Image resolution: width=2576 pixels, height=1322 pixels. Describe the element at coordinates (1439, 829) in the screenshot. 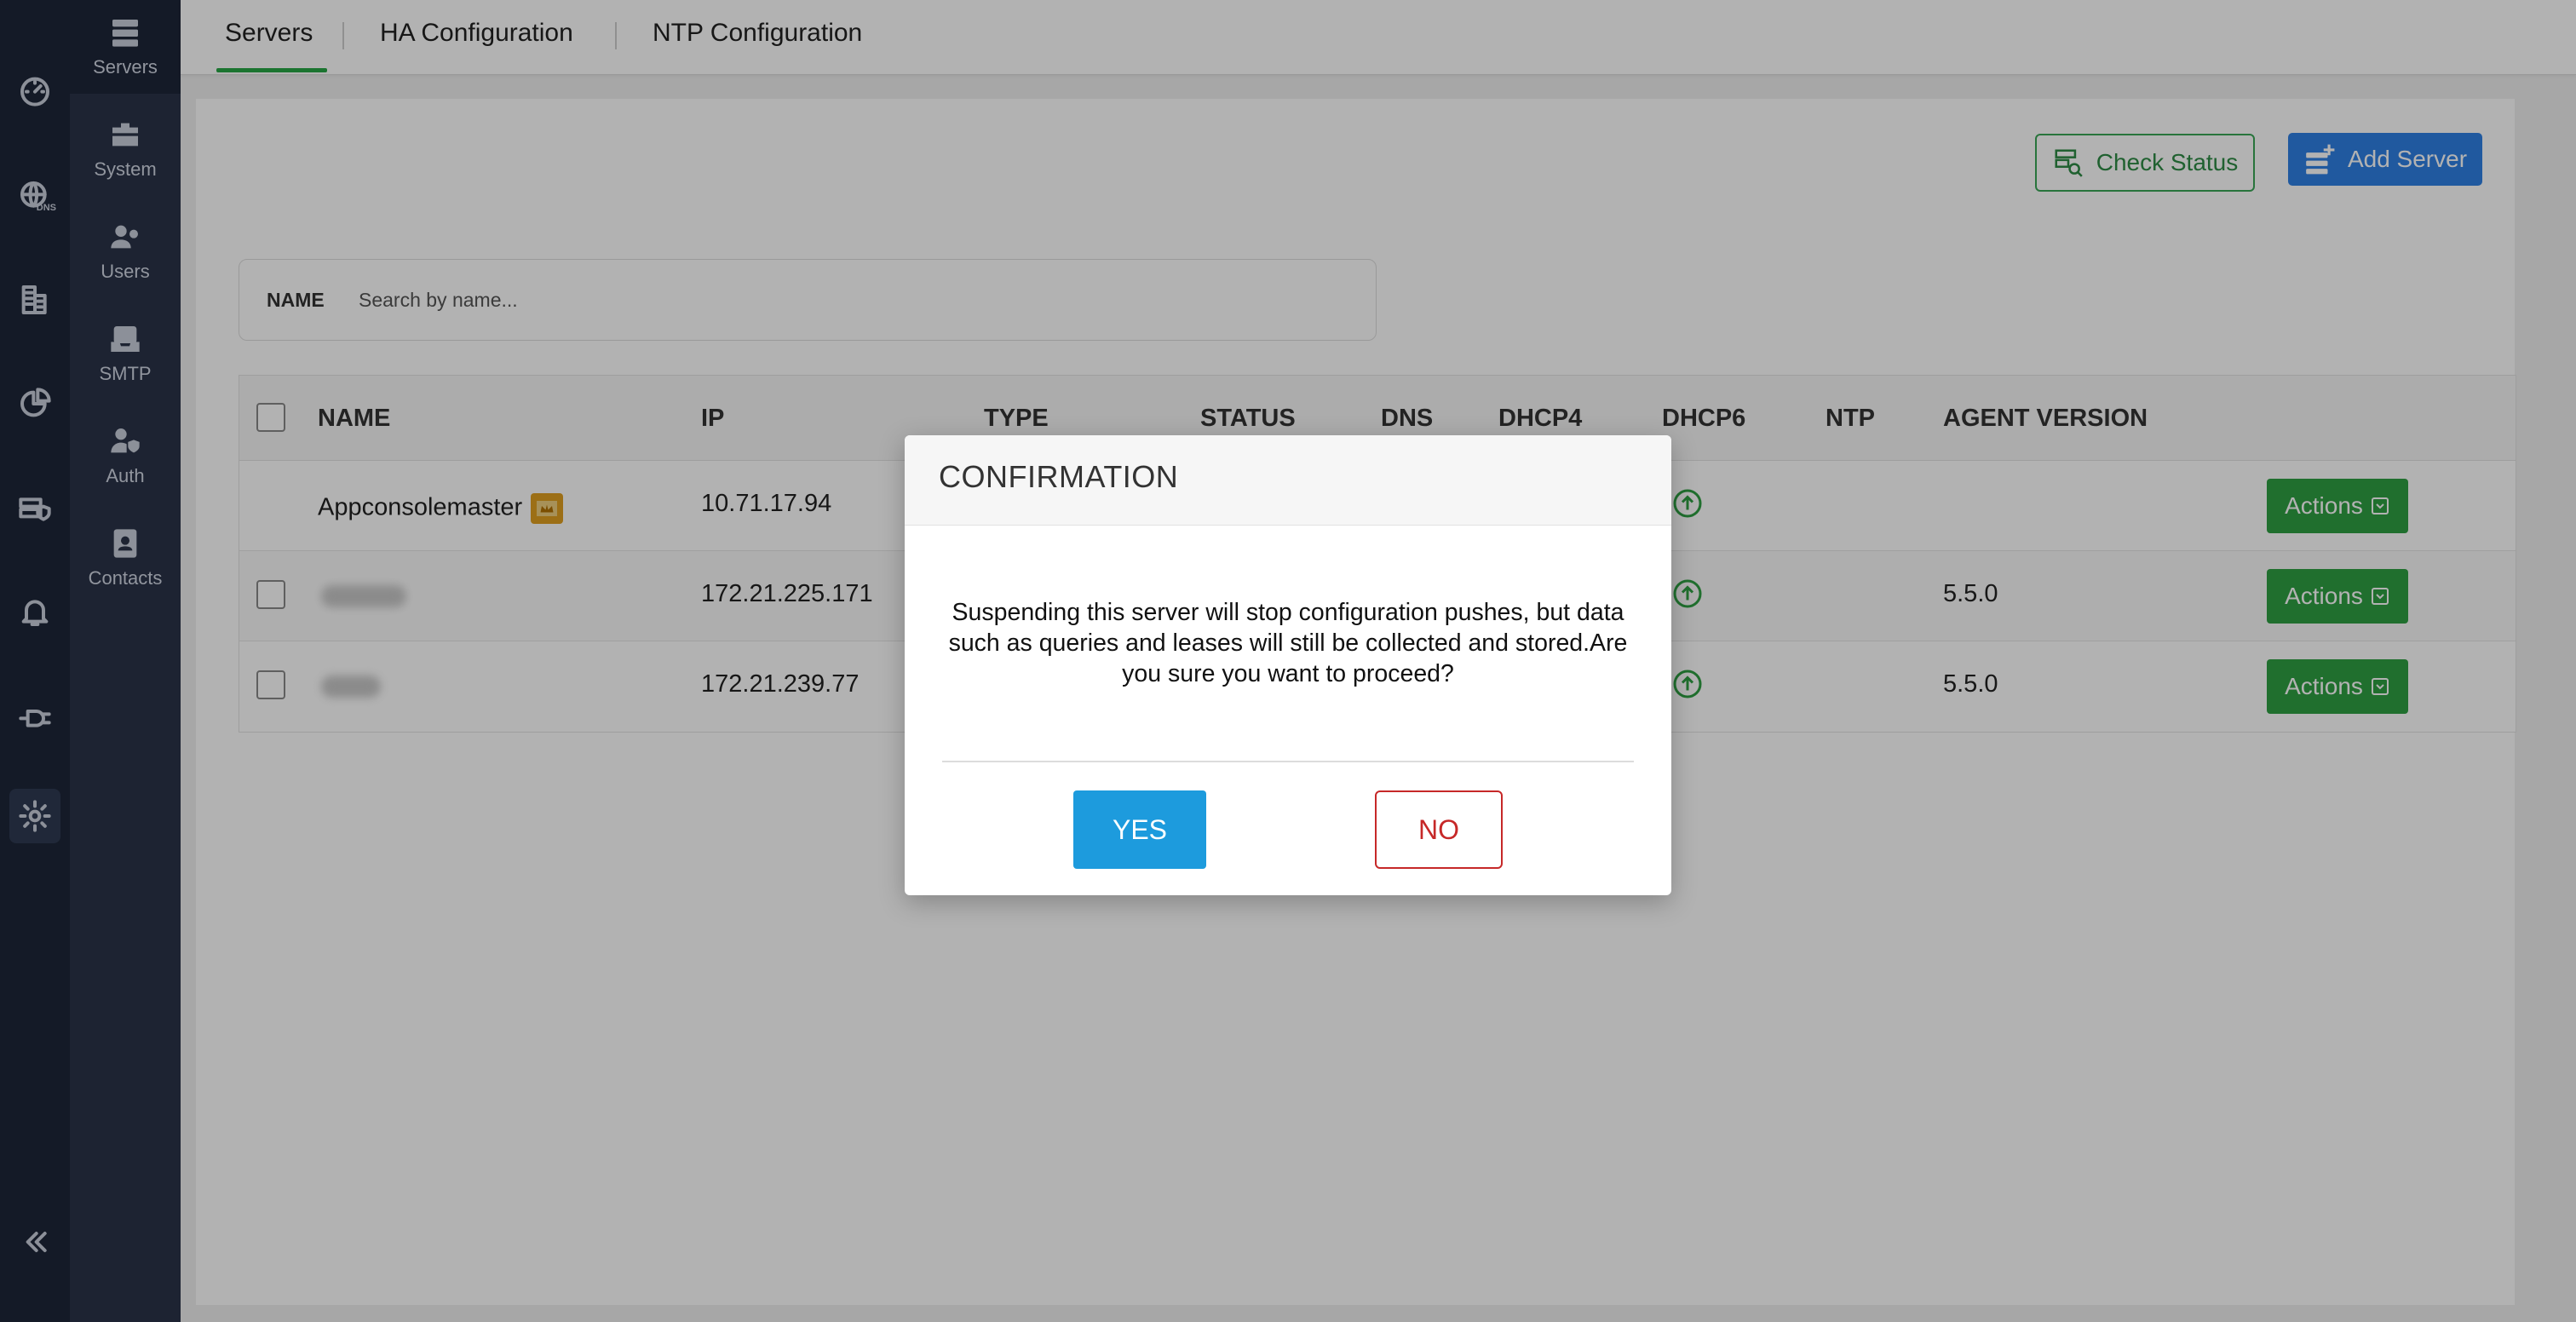

I see `no-button: NO` at that location.